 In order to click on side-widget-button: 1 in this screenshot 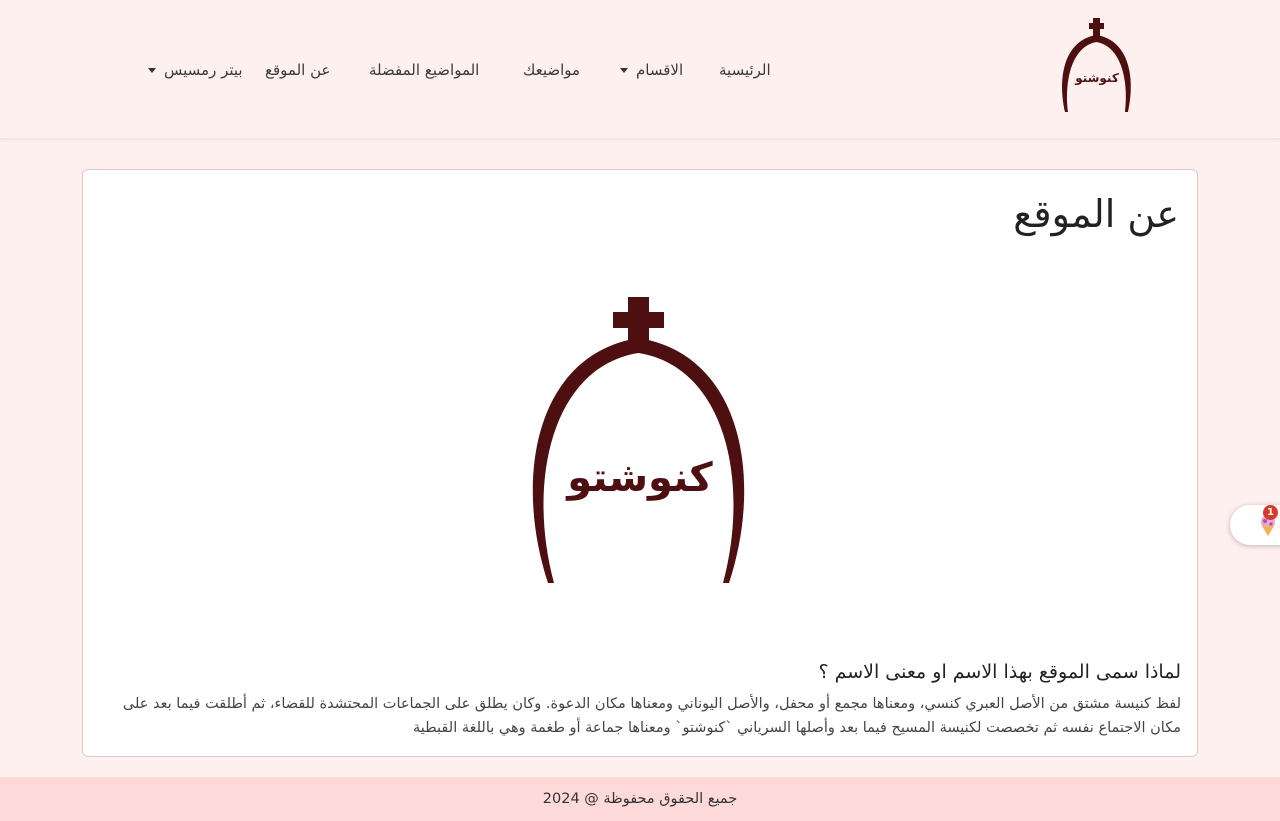, I will do `click(1255, 525)`.